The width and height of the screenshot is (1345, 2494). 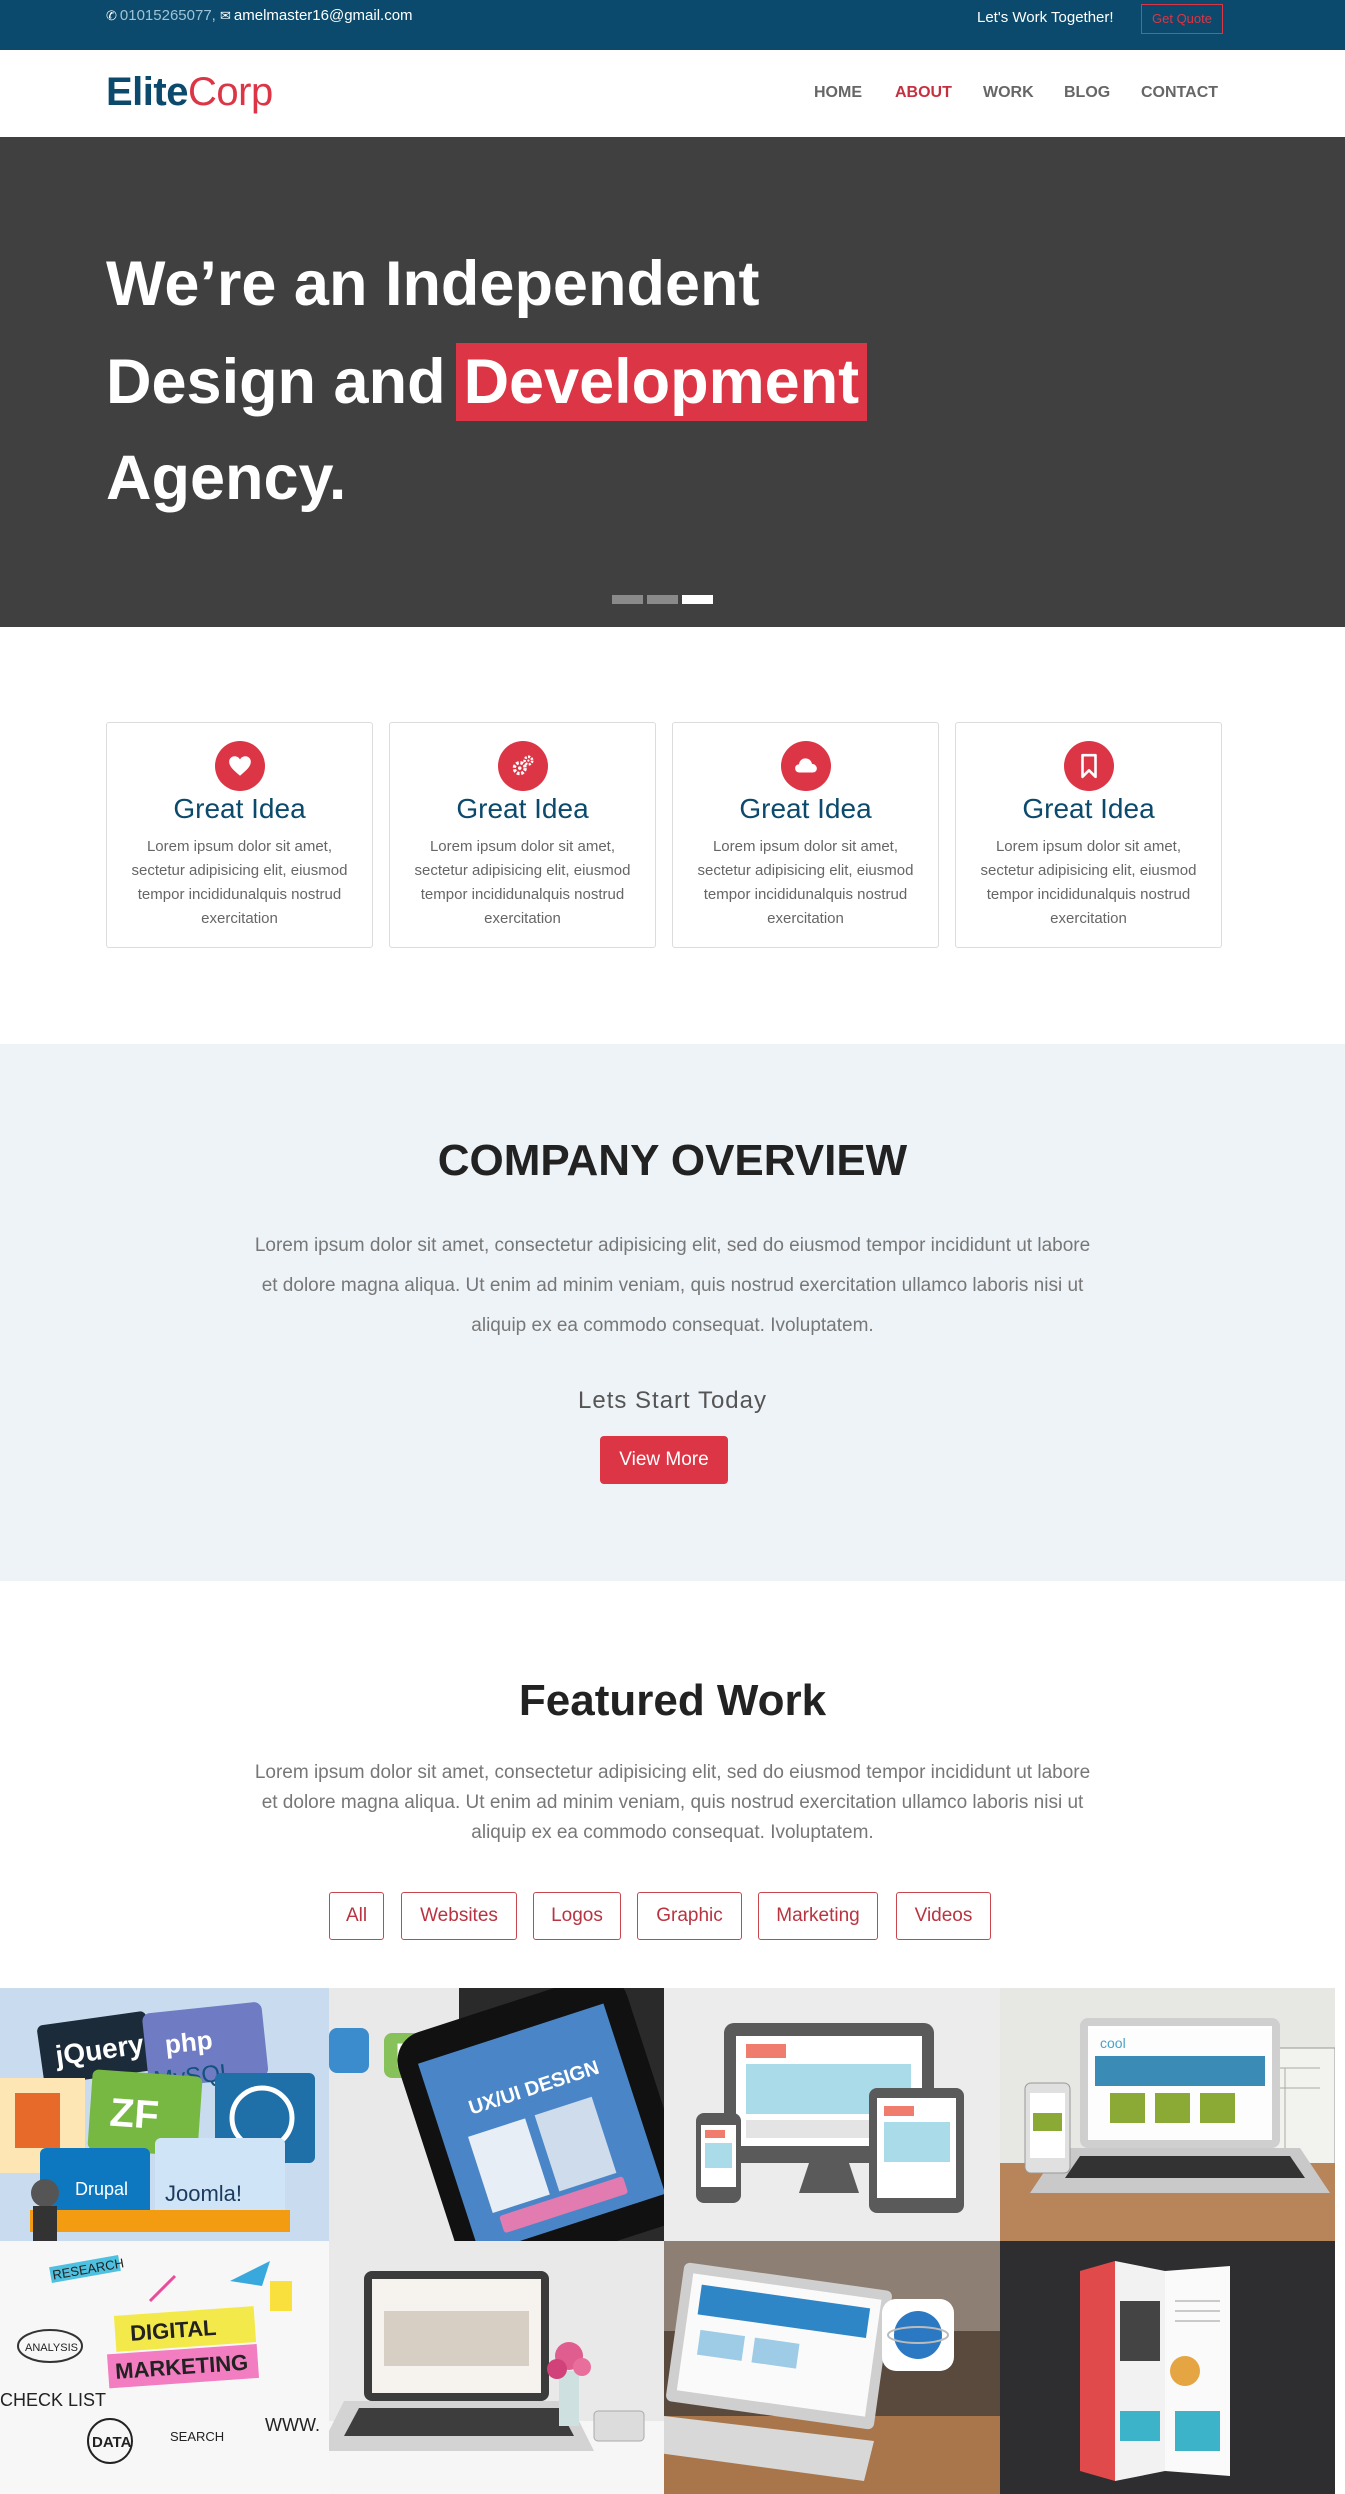 I want to click on portfolio-item-laptop-site: cool, so click(x=1167, y=2114).